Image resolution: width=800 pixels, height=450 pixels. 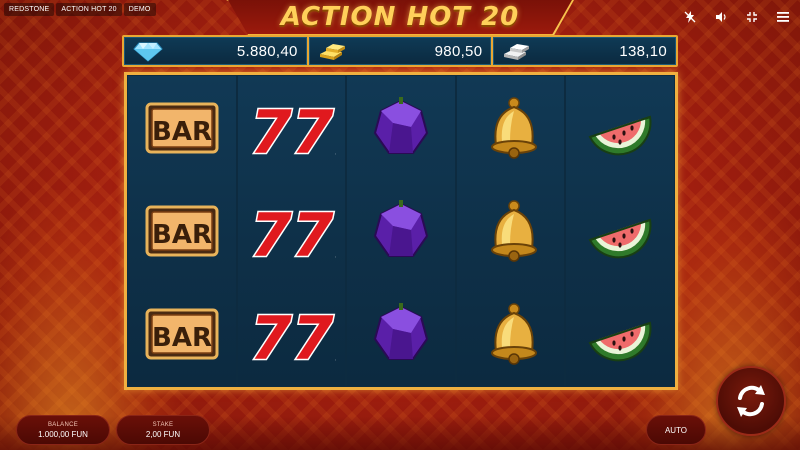 I want to click on spin-arrows-icon, so click(x=751, y=401).